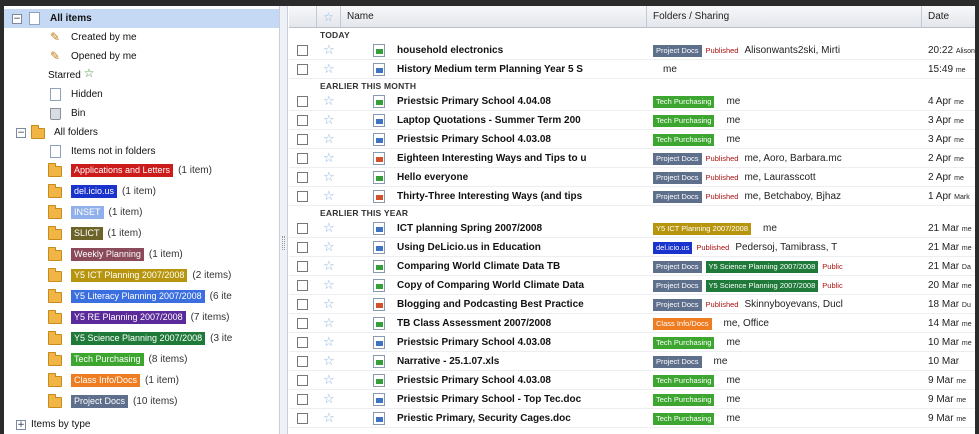 The width and height of the screenshot is (979, 434). I want to click on column-header-date: Date, so click(948, 17).